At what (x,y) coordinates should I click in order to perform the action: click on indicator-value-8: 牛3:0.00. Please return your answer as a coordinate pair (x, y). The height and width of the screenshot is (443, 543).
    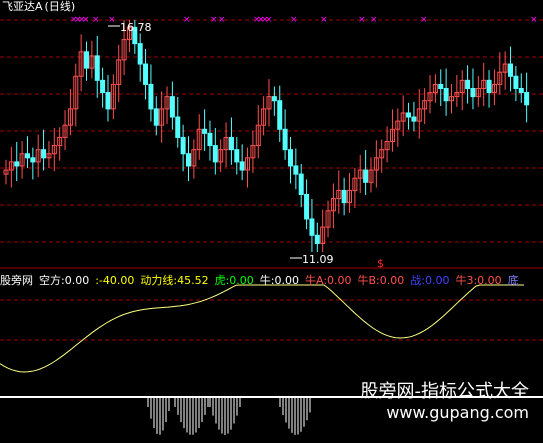
    Looking at the image, I should click on (478, 280).